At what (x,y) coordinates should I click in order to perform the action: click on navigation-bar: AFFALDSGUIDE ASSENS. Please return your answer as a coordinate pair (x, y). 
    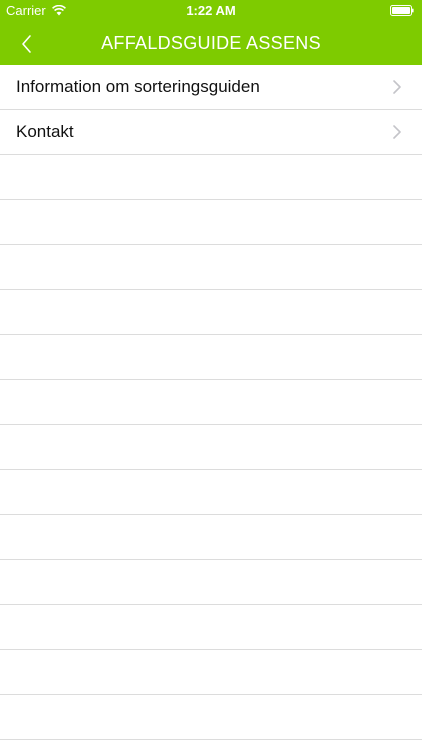
    Looking at the image, I should click on (211, 43).